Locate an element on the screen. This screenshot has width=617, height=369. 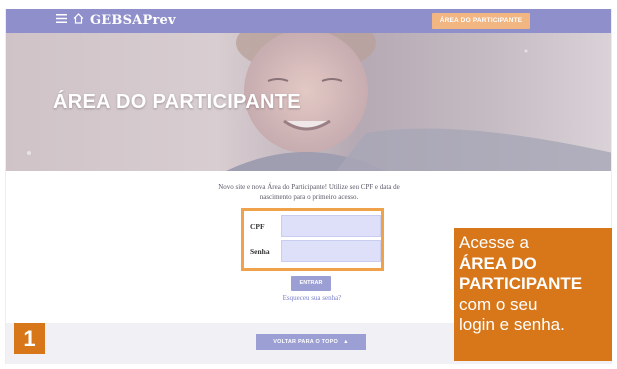
callout-line-3: PARTICIPANTE is located at coordinates (521, 283).